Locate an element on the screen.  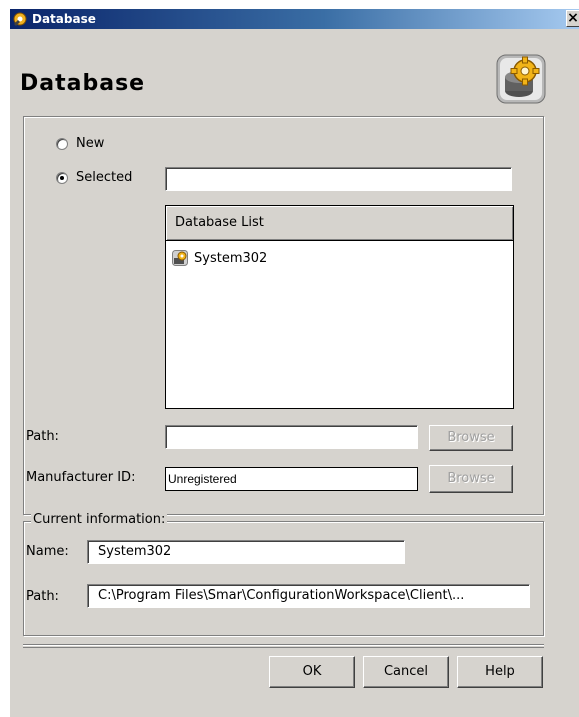
close-button: × is located at coordinates (572, 18).